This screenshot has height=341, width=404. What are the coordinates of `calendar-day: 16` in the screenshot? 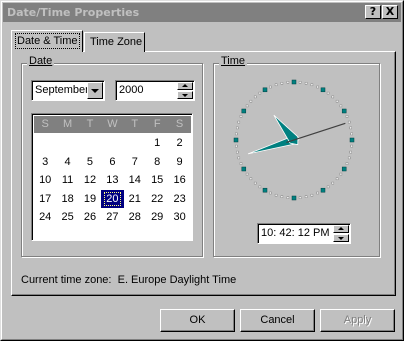 It's located at (179, 180).